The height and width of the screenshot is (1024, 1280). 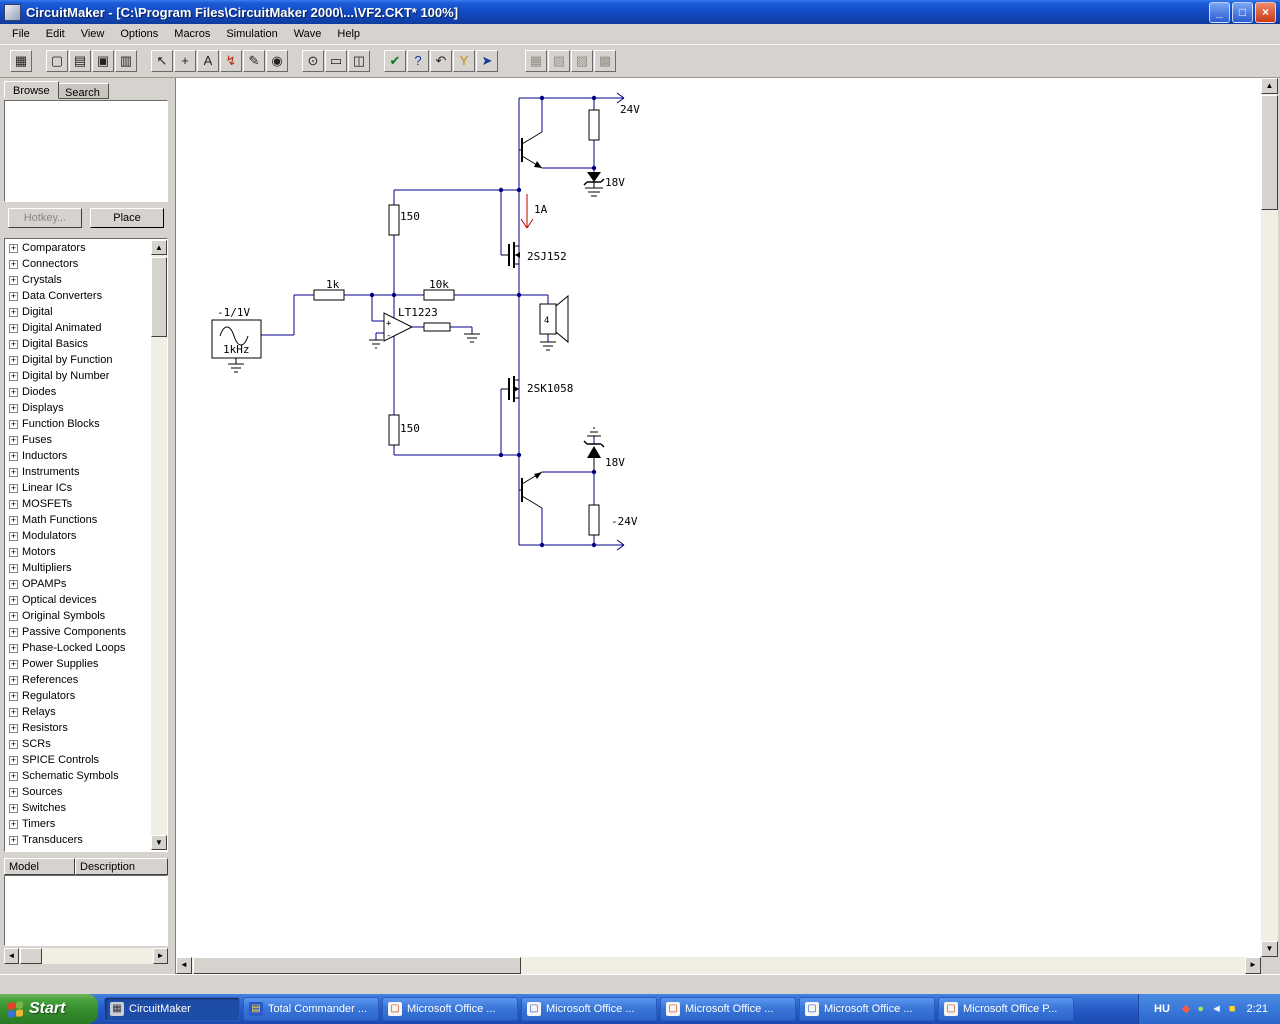 I want to click on category-spice-controls: + SPICE Controls, so click(x=78, y=760).